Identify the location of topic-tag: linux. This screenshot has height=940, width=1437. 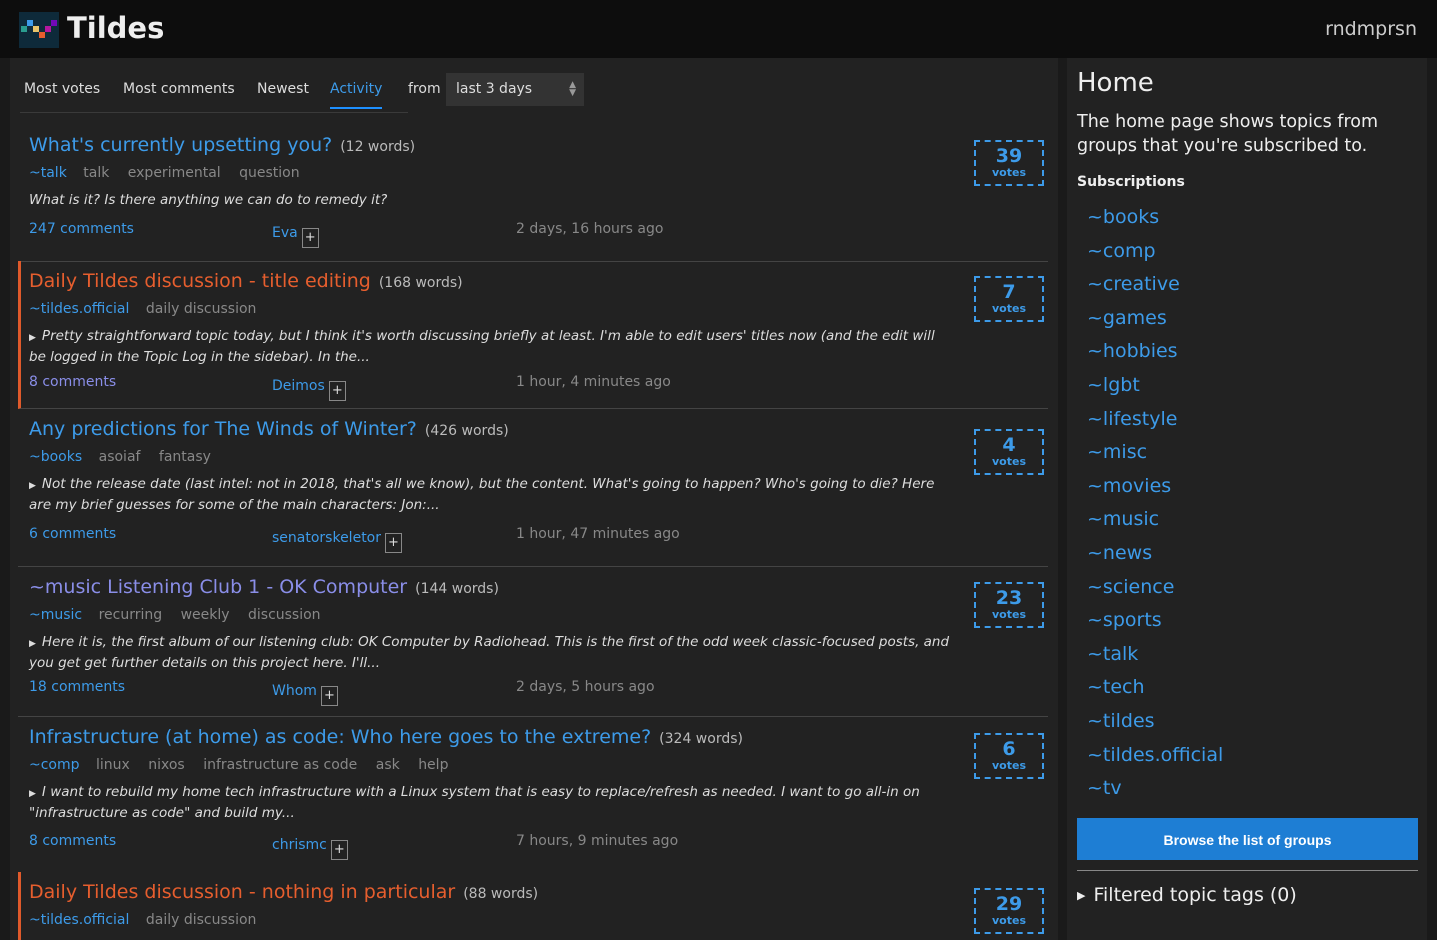
(113, 765).